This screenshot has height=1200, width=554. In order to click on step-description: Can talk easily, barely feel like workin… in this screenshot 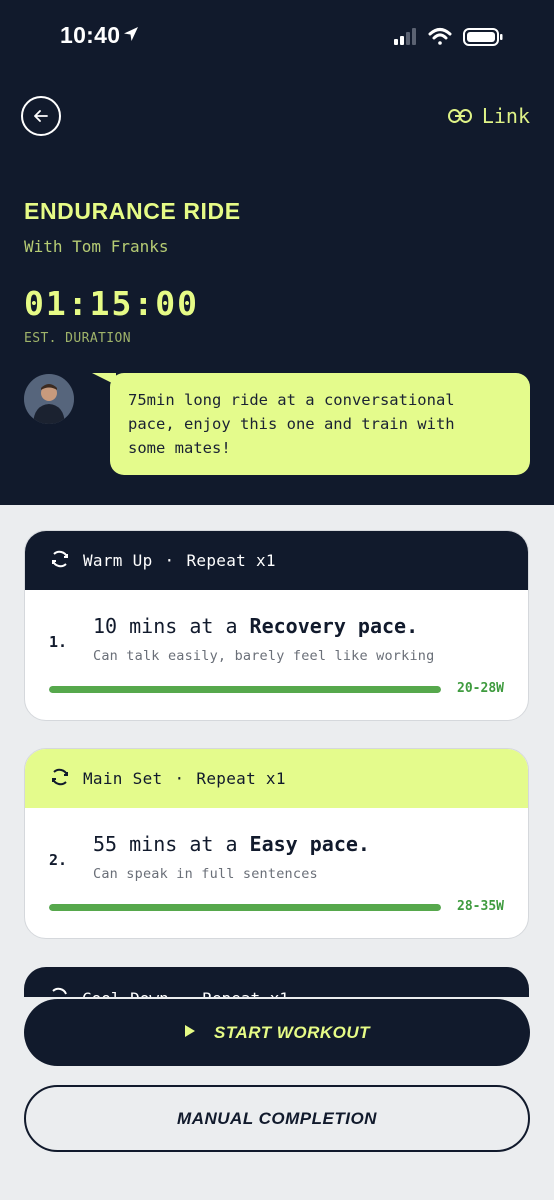, I will do `click(264, 656)`.